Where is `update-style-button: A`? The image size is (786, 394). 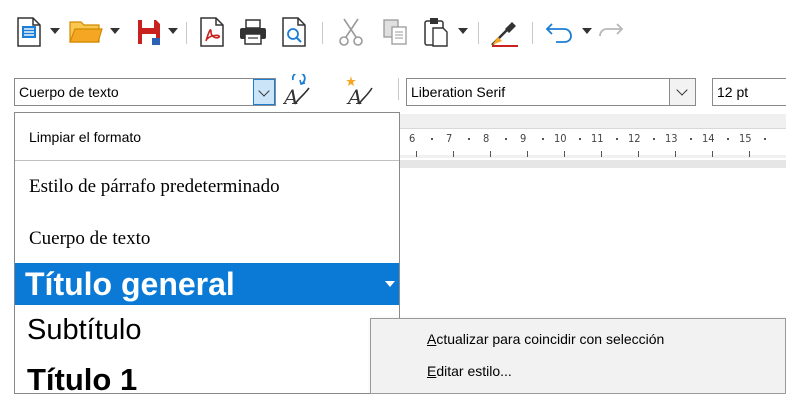 update-style-button: A is located at coordinates (297, 90).